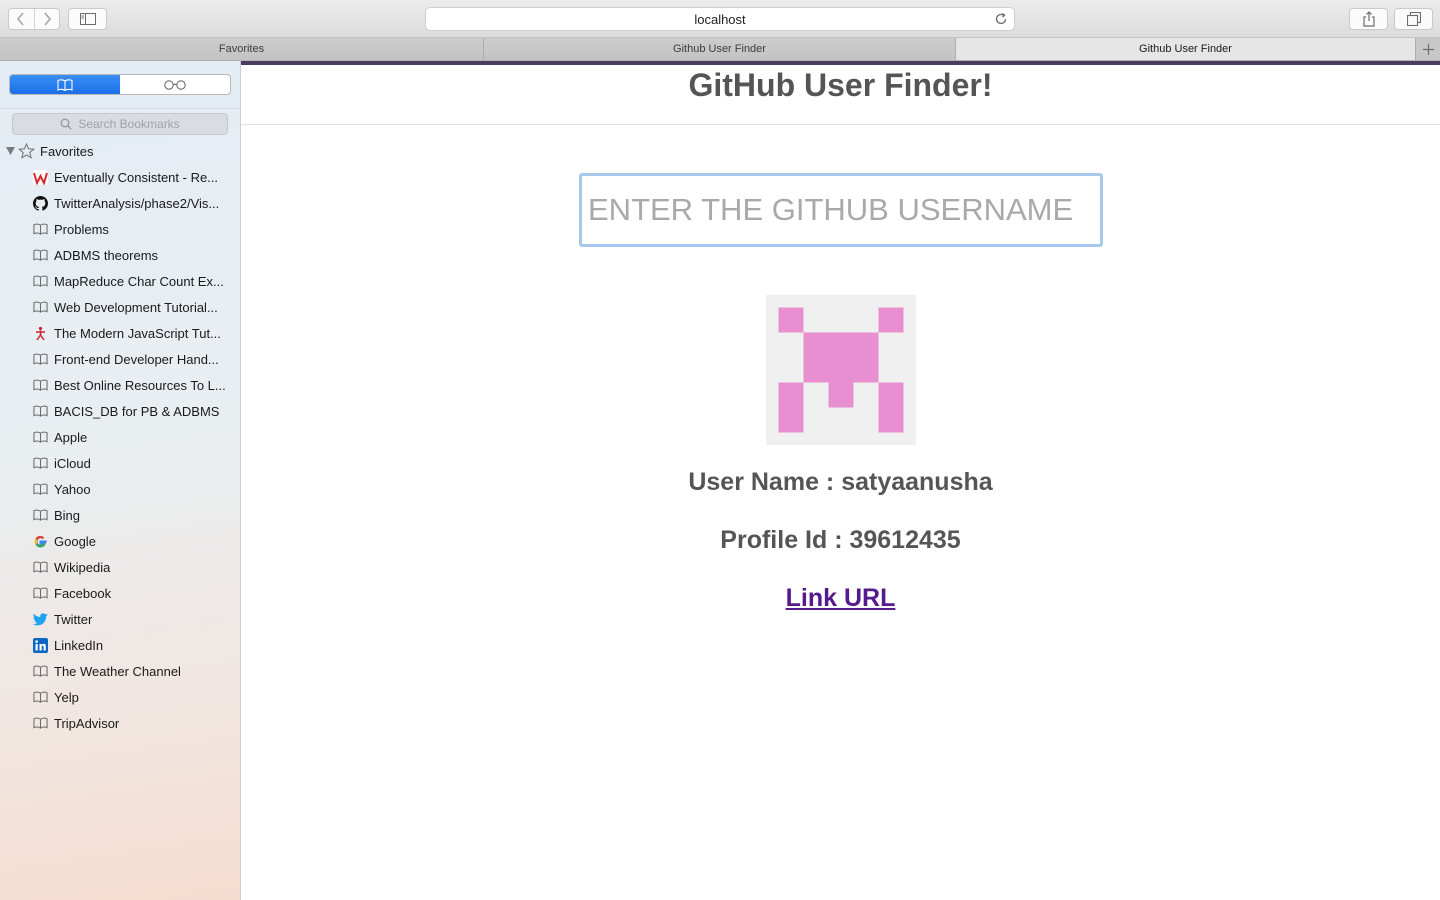 This screenshot has height=900, width=1440. I want to click on tab-label: Favorites, so click(241, 49).